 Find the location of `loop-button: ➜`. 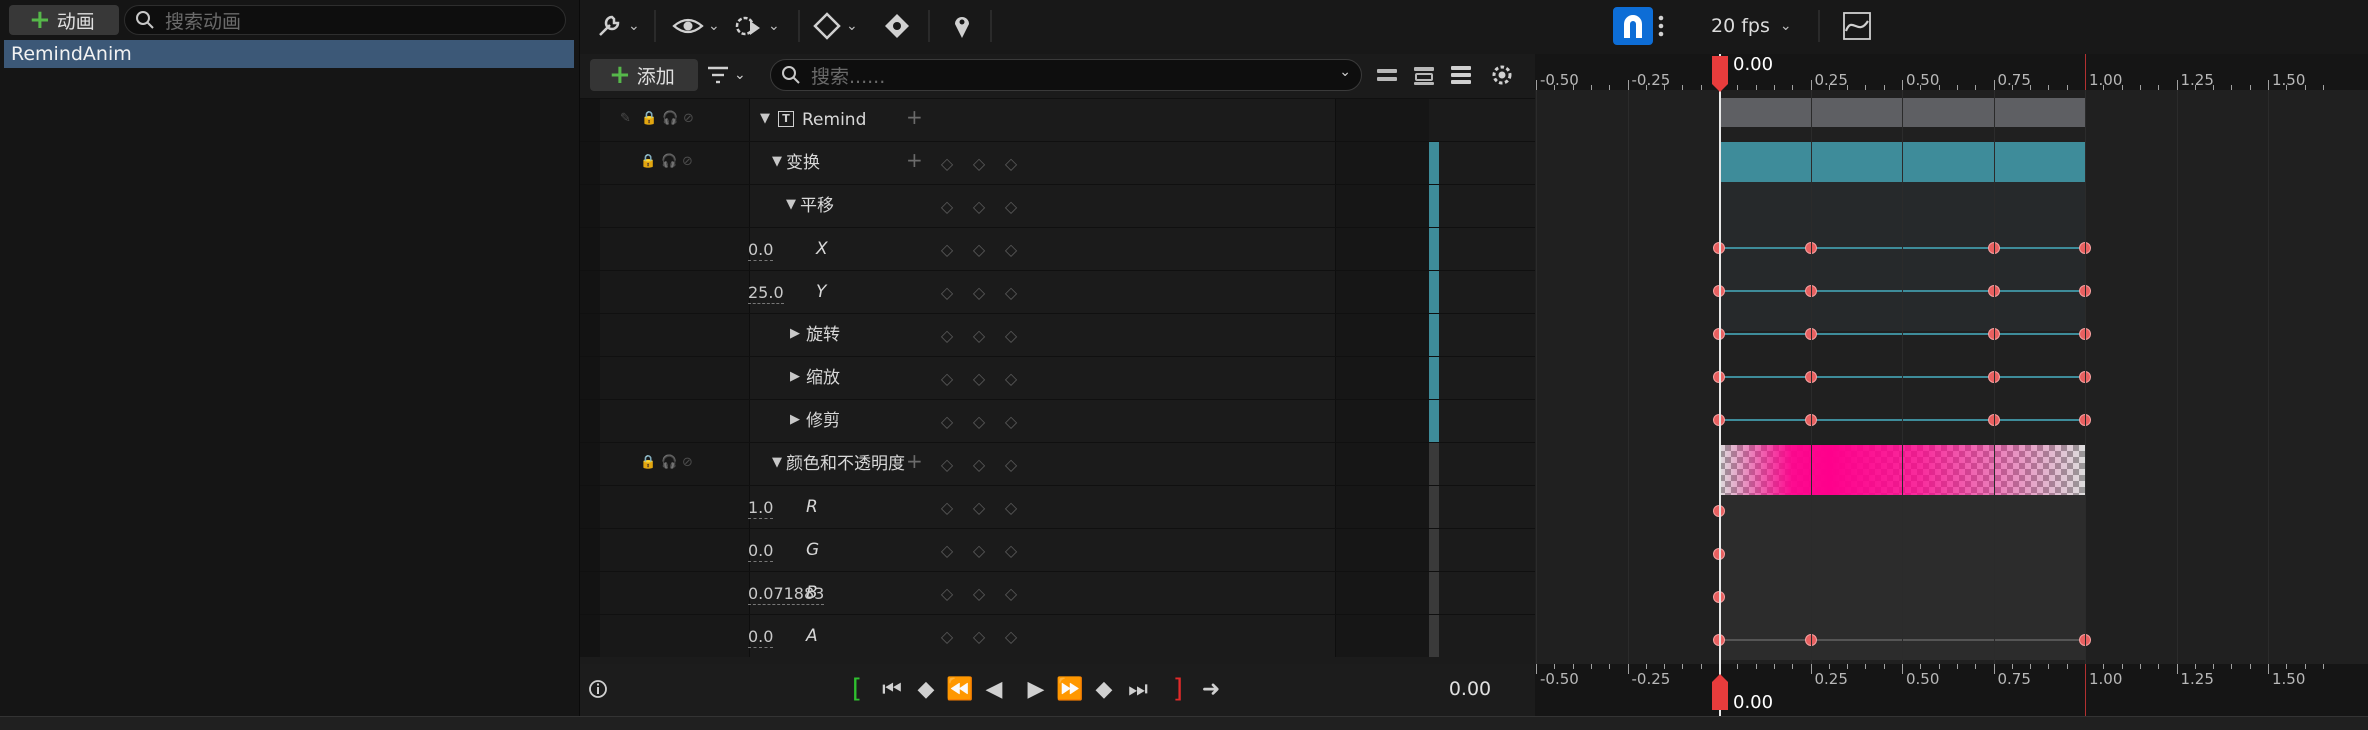

loop-button: ➜ is located at coordinates (1211, 689).